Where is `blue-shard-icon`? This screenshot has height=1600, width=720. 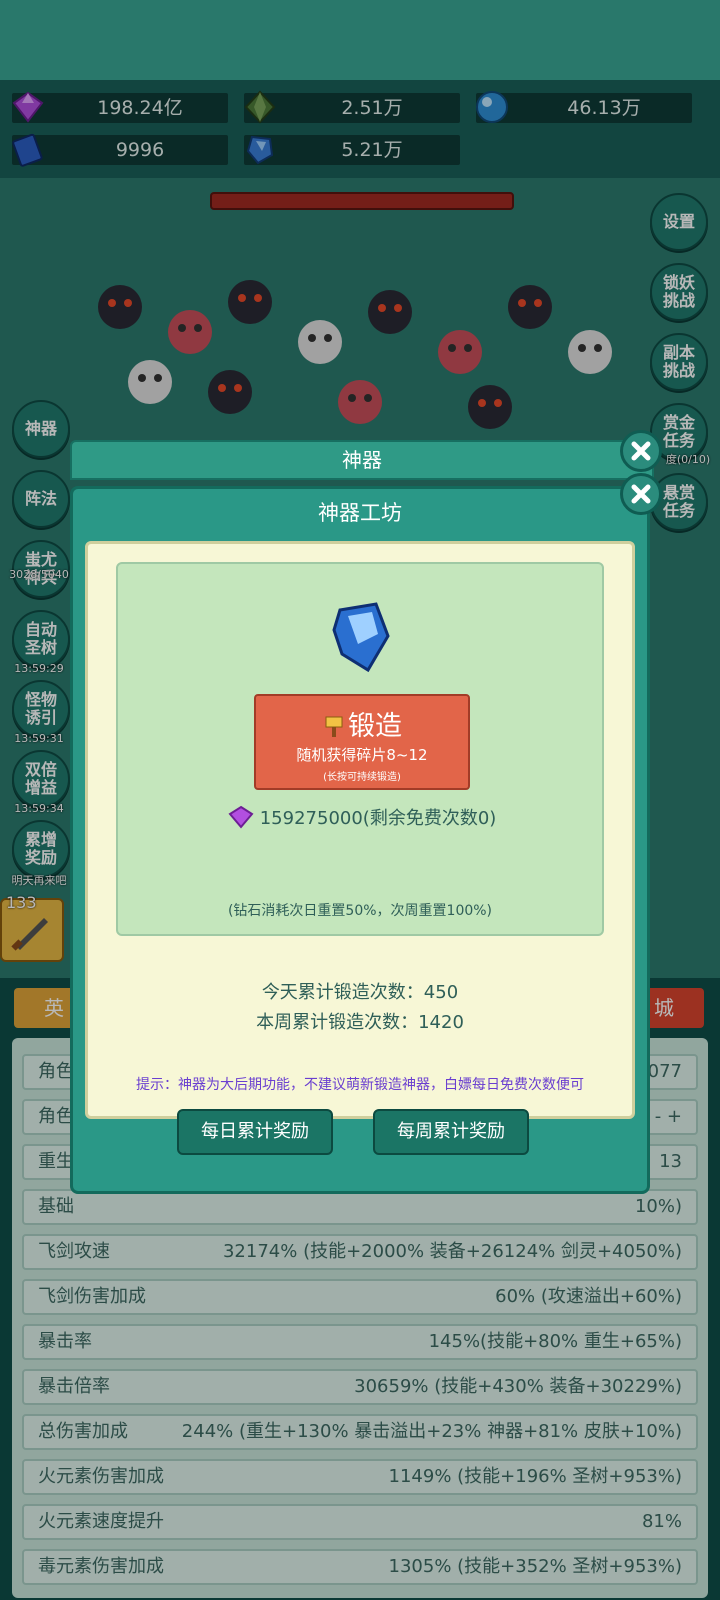
blue-shard-icon is located at coordinates (361, 637).